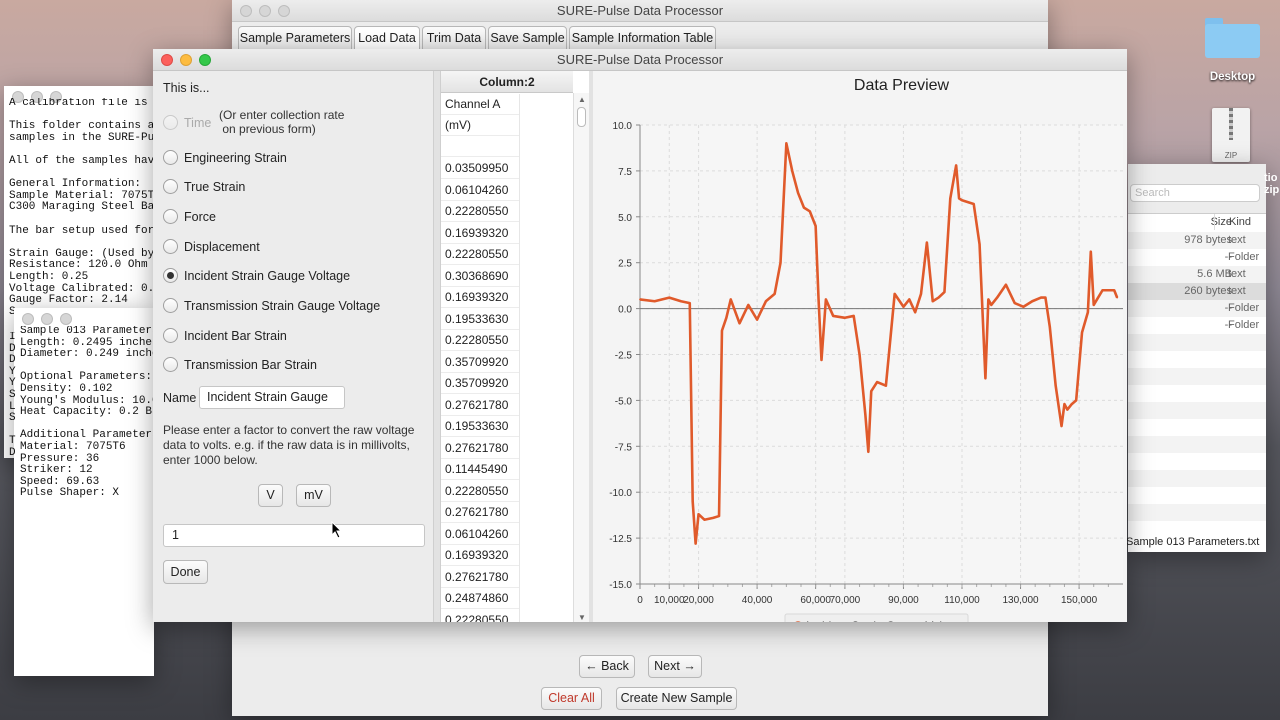 This screenshot has height=720, width=1280. I want to click on tab-trim-data: Trim Data, so click(454, 38).